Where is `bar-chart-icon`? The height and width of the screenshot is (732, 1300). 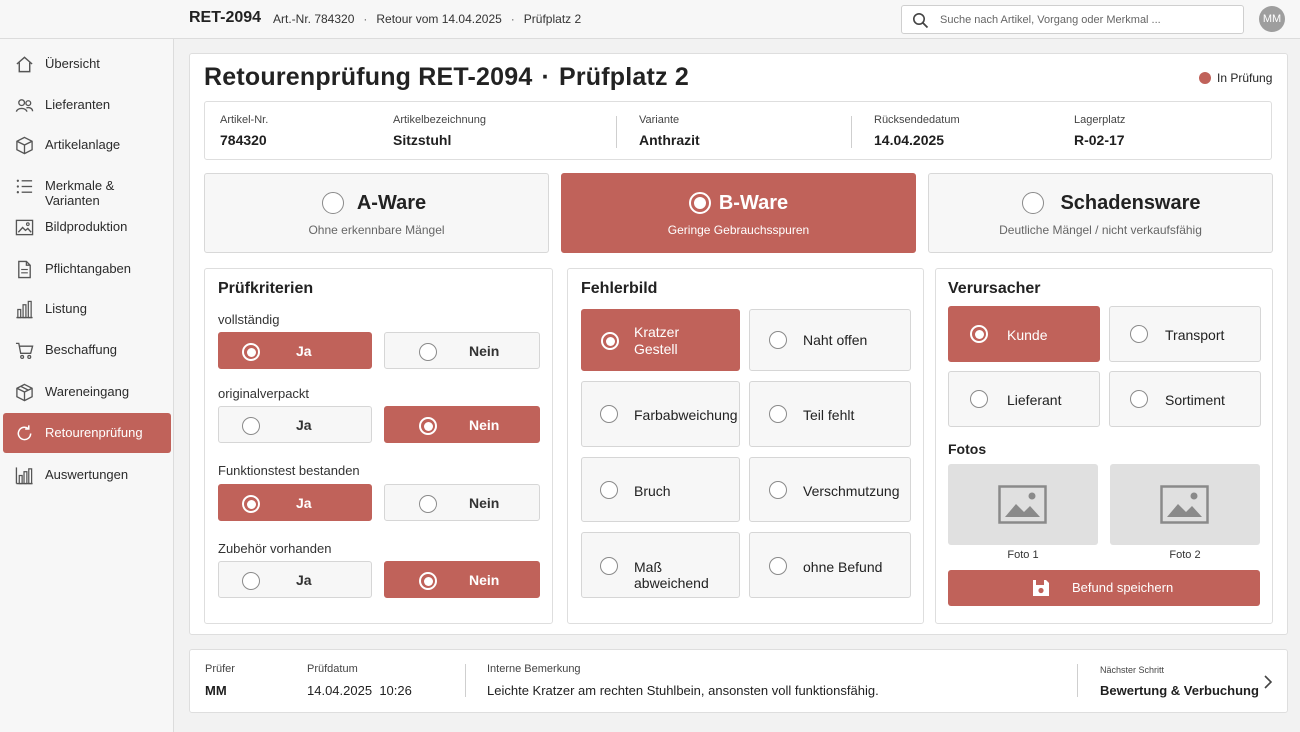
bar-chart-icon is located at coordinates (24, 309).